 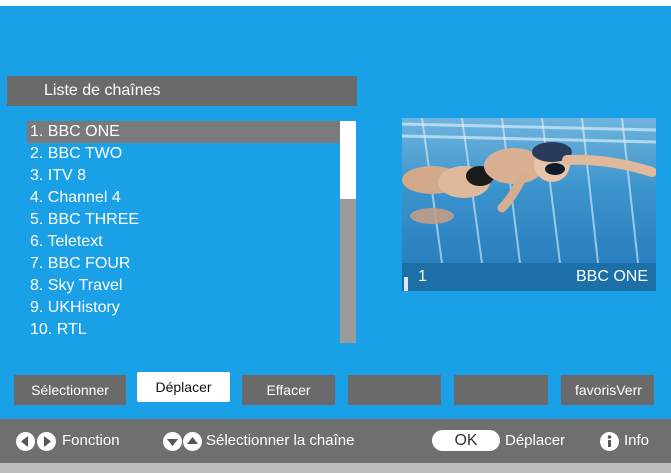 What do you see at coordinates (192, 441) in the screenshot?
I see `up-arrow-icon` at bounding box center [192, 441].